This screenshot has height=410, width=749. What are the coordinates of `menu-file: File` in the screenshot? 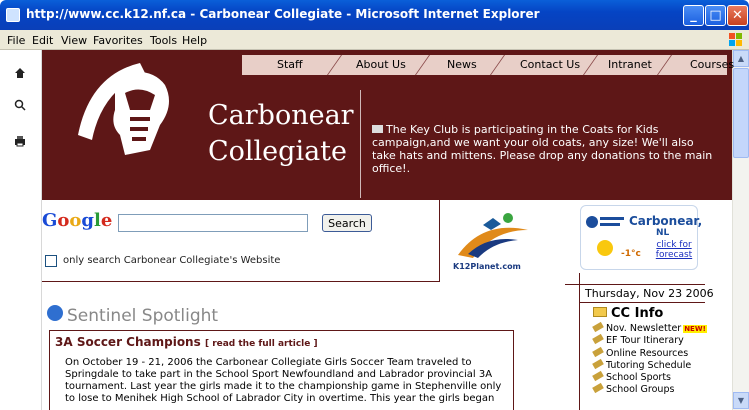 It's located at (16, 40).